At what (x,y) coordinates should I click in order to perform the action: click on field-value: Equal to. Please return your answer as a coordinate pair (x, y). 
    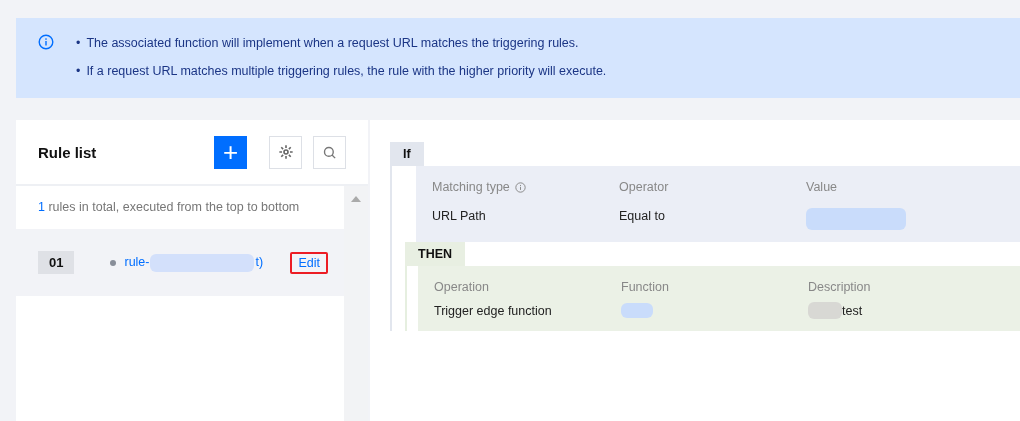
    Looking at the image, I should click on (642, 216).